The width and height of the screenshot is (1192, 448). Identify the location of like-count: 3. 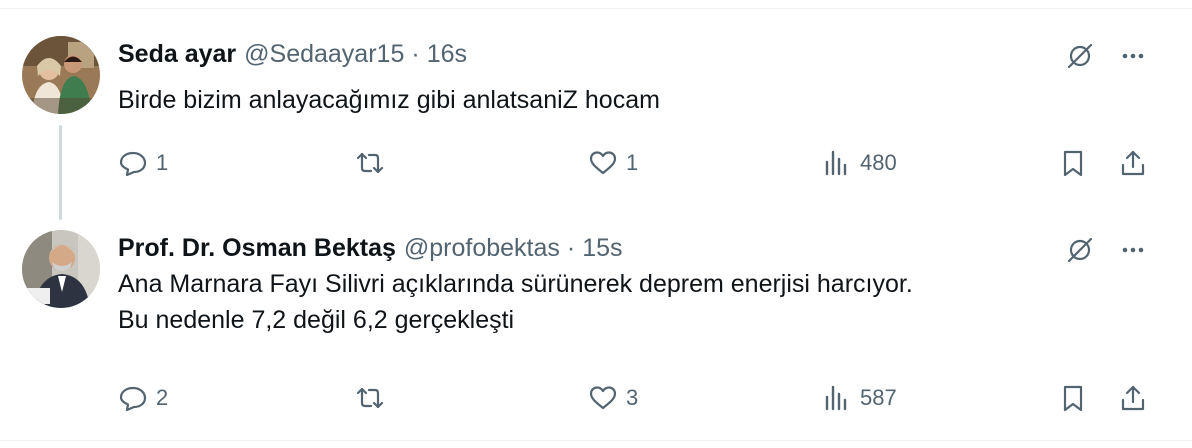
(632, 397).